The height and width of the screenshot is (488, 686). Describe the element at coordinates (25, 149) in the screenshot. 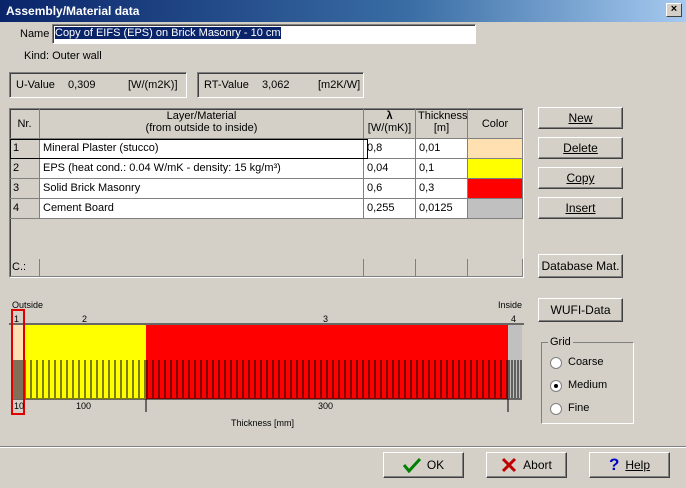

I see `row-nr: 1` at that location.